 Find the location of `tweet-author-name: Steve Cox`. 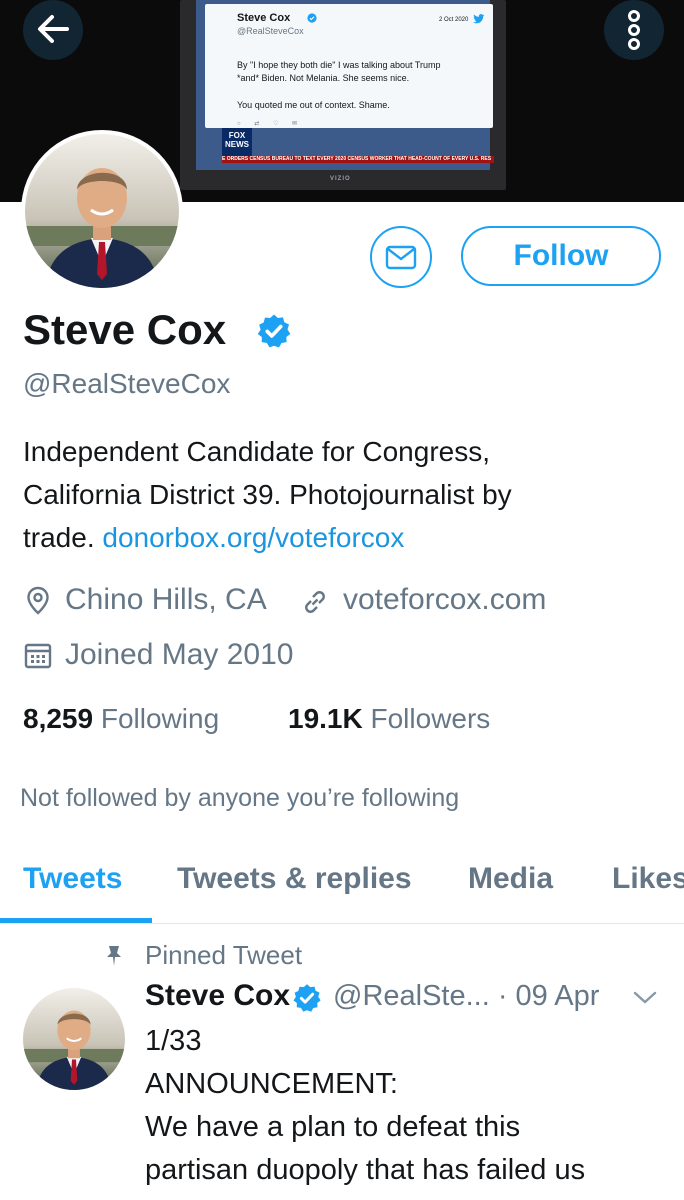

tweet-author-name: Steve Cox is located at coordinates (217, 996).